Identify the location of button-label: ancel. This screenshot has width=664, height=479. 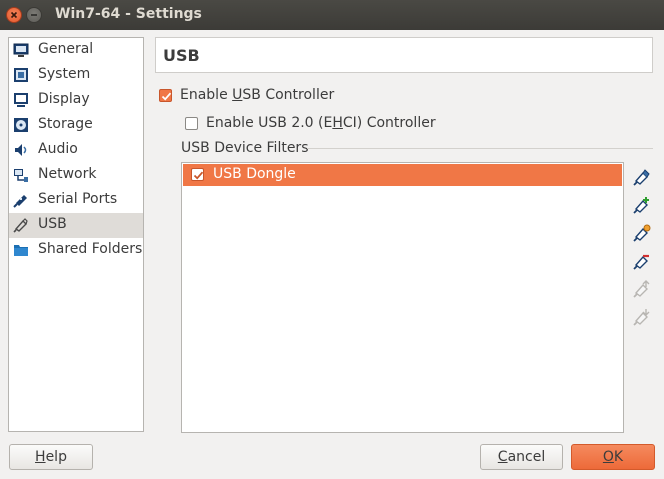
(526, 457).